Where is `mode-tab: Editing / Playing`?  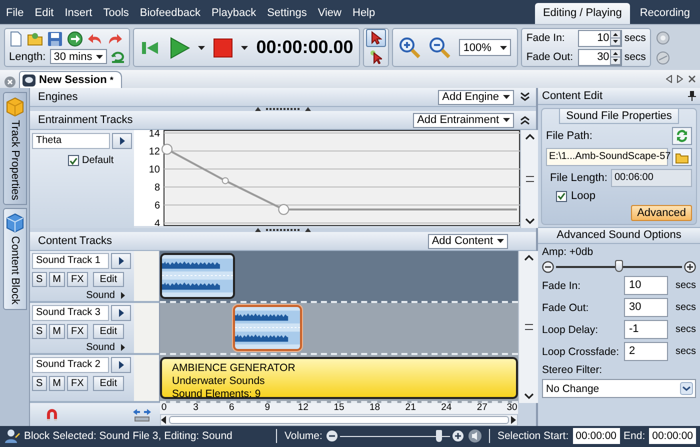
mode-tab: Editing / Playing is located at coordinates (582, 13).